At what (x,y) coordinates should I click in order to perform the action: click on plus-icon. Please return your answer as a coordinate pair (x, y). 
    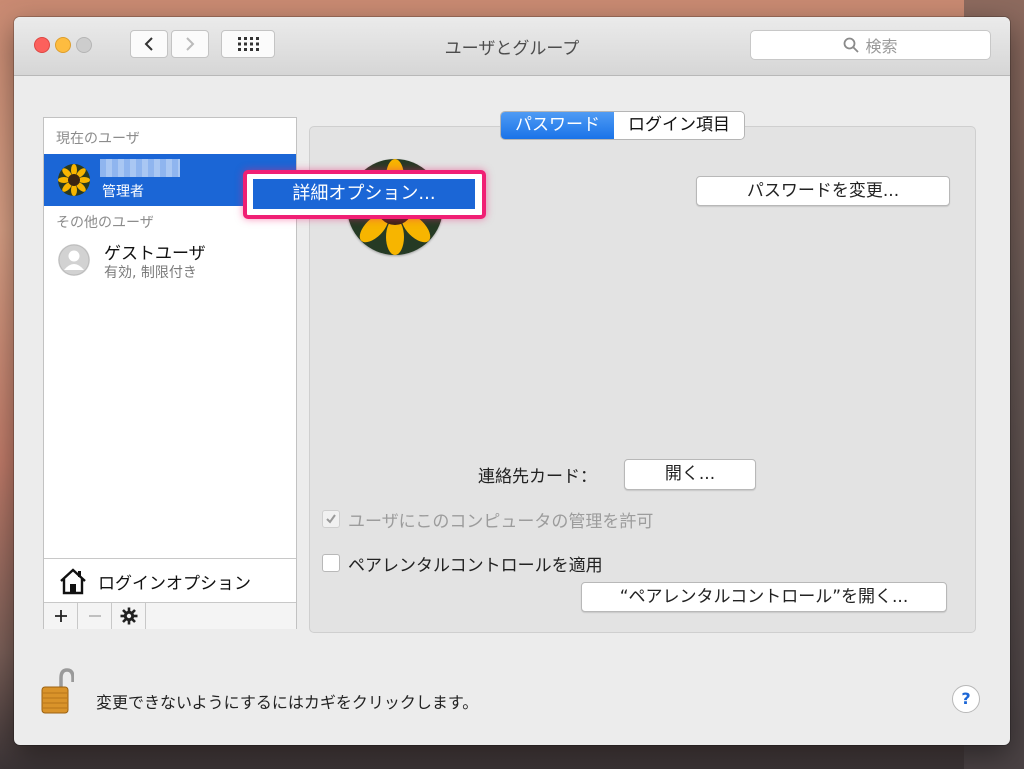
    Looking at the image, I should click on (60, 616).